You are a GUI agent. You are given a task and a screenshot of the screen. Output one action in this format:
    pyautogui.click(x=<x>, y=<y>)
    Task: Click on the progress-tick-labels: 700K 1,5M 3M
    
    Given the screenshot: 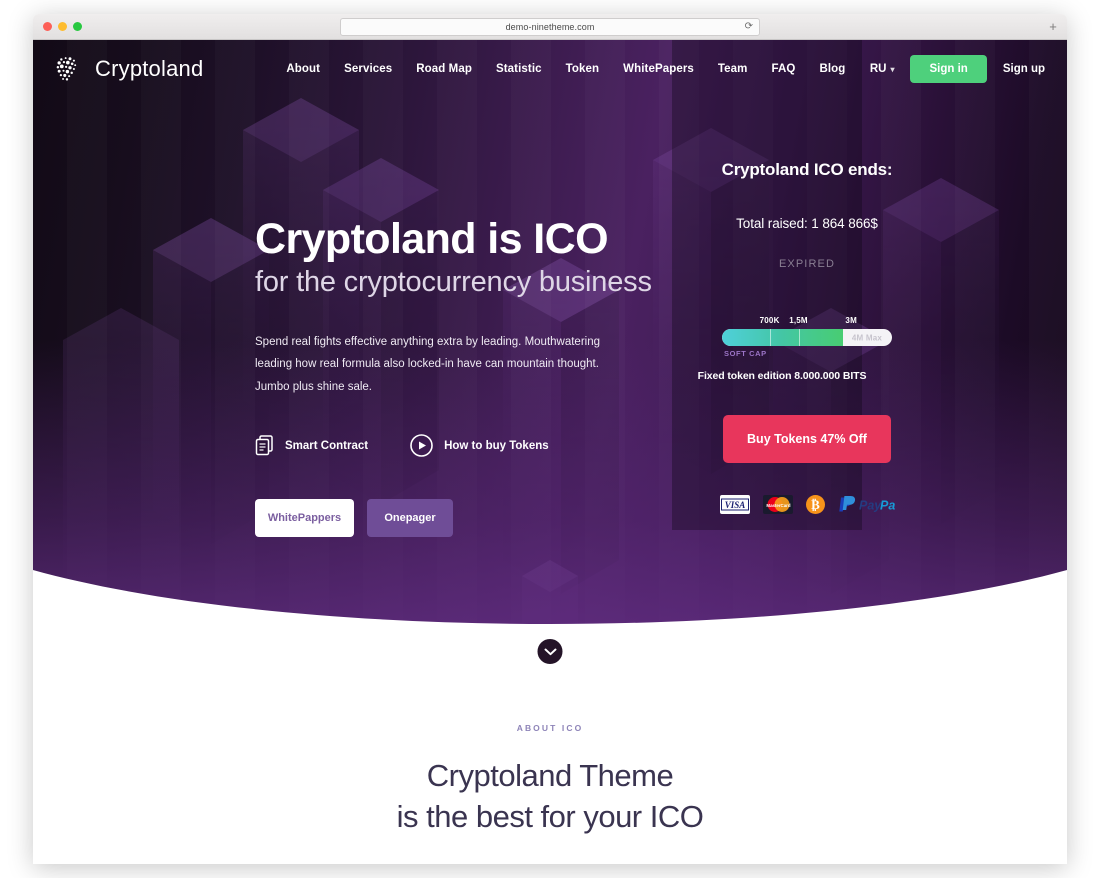 What is the action you would take?
    pyautogui.click(x=807, y=322)
    